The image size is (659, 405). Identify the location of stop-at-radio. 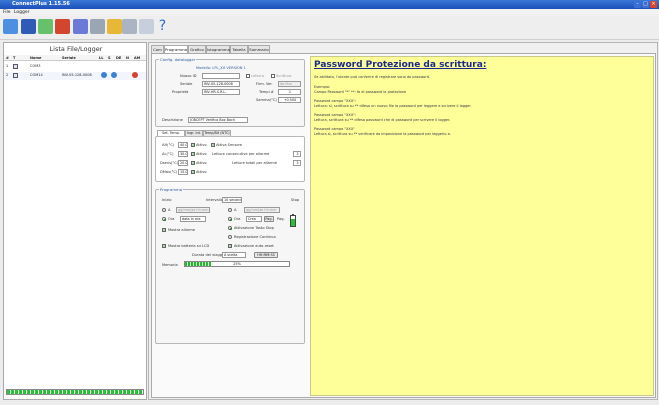
(230, 210).